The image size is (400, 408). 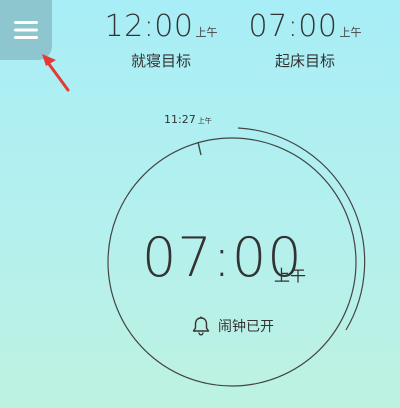 What do you see at coordinates (290, 275) in the screenshot?
I see `alarm-ampm: 上午` at bounding box center [290, 275].